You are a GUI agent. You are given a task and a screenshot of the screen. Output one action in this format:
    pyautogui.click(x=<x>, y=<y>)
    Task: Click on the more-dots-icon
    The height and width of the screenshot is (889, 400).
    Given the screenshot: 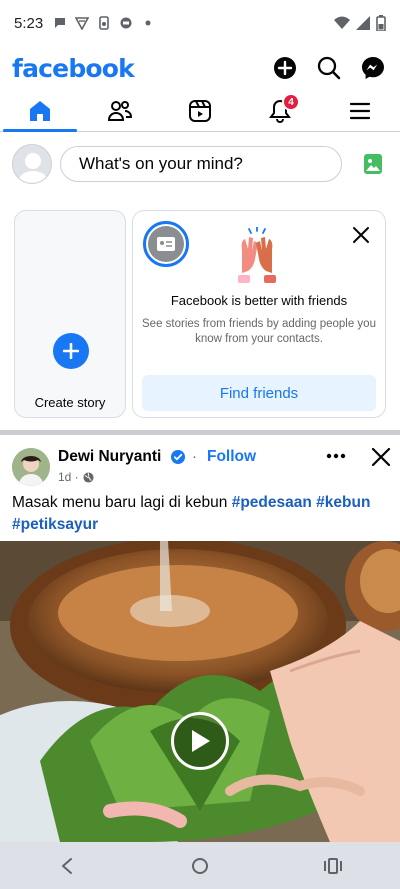 What is the action you would take?
    pyautogui.click(x=336, y=456)
    